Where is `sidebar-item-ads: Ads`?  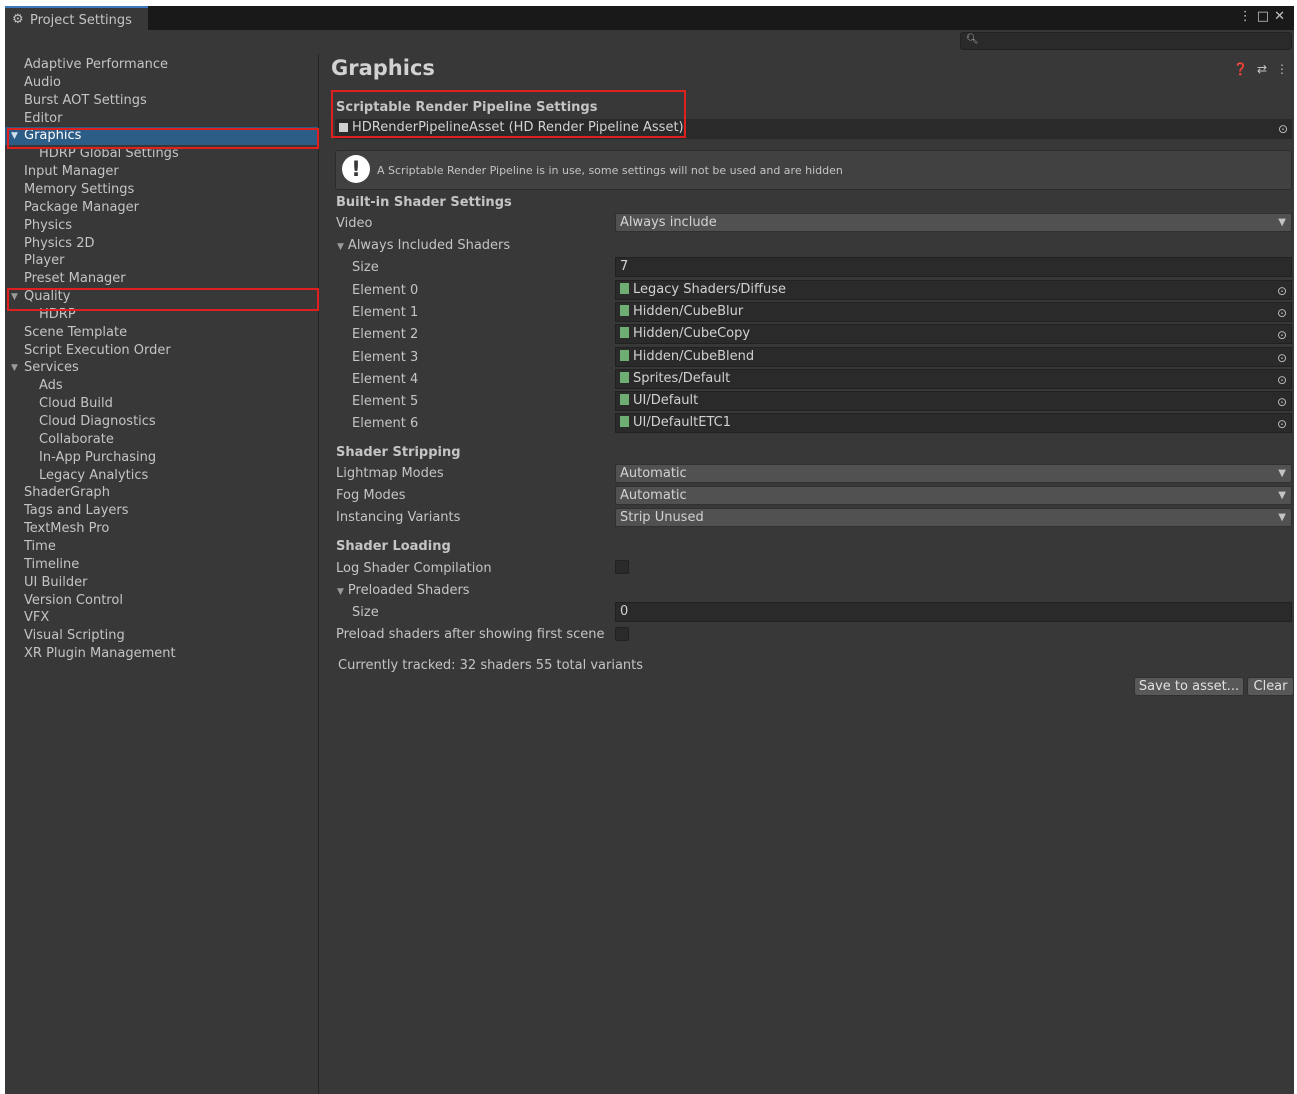
sidebar-item-ads: Ads is located at coordinates (161, 386).